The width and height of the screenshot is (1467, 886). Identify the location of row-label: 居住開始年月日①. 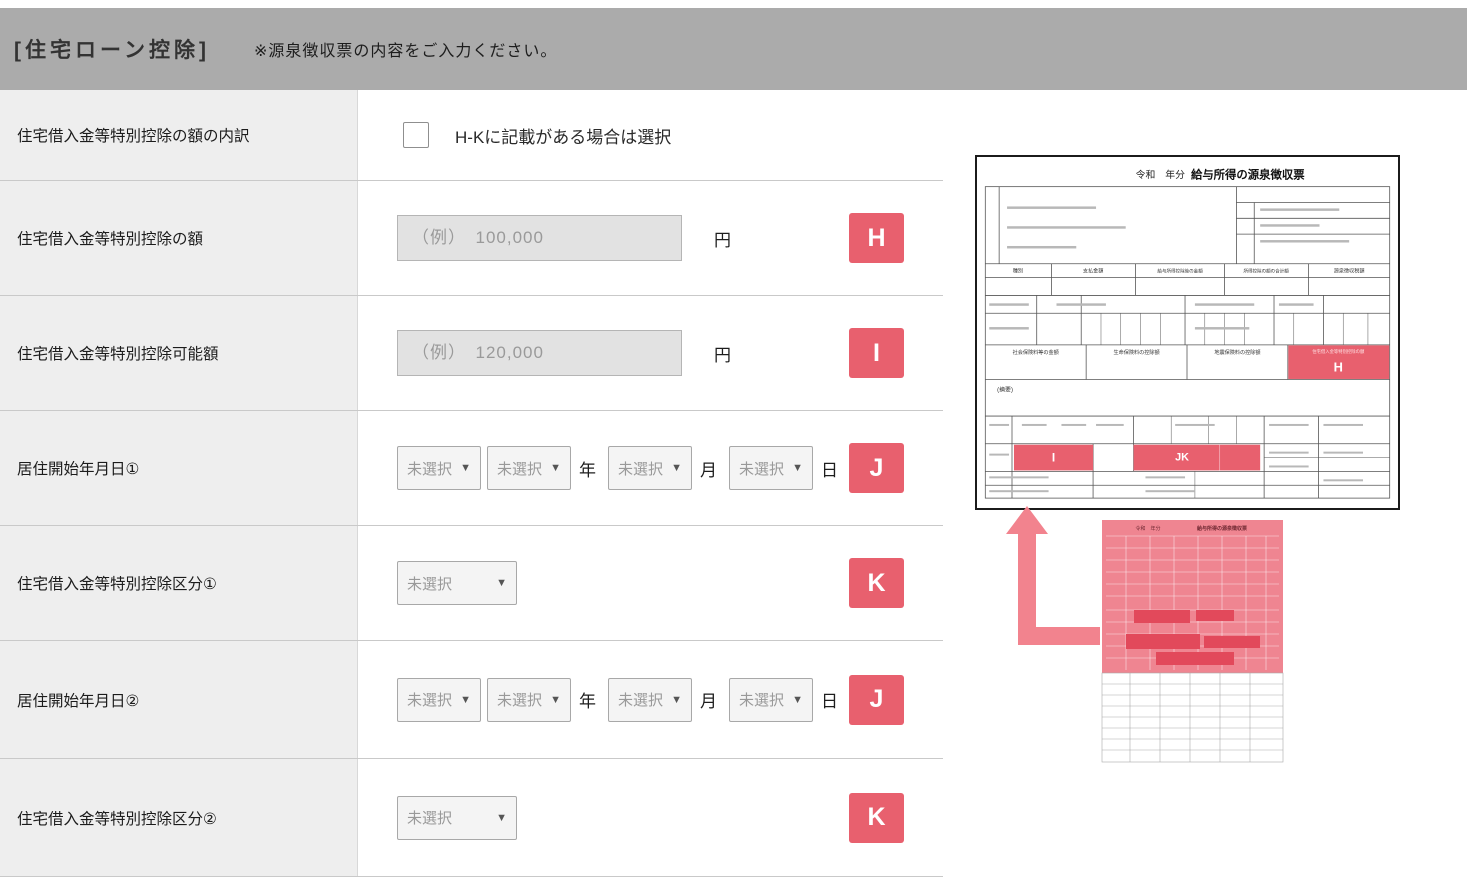
(179, 468).